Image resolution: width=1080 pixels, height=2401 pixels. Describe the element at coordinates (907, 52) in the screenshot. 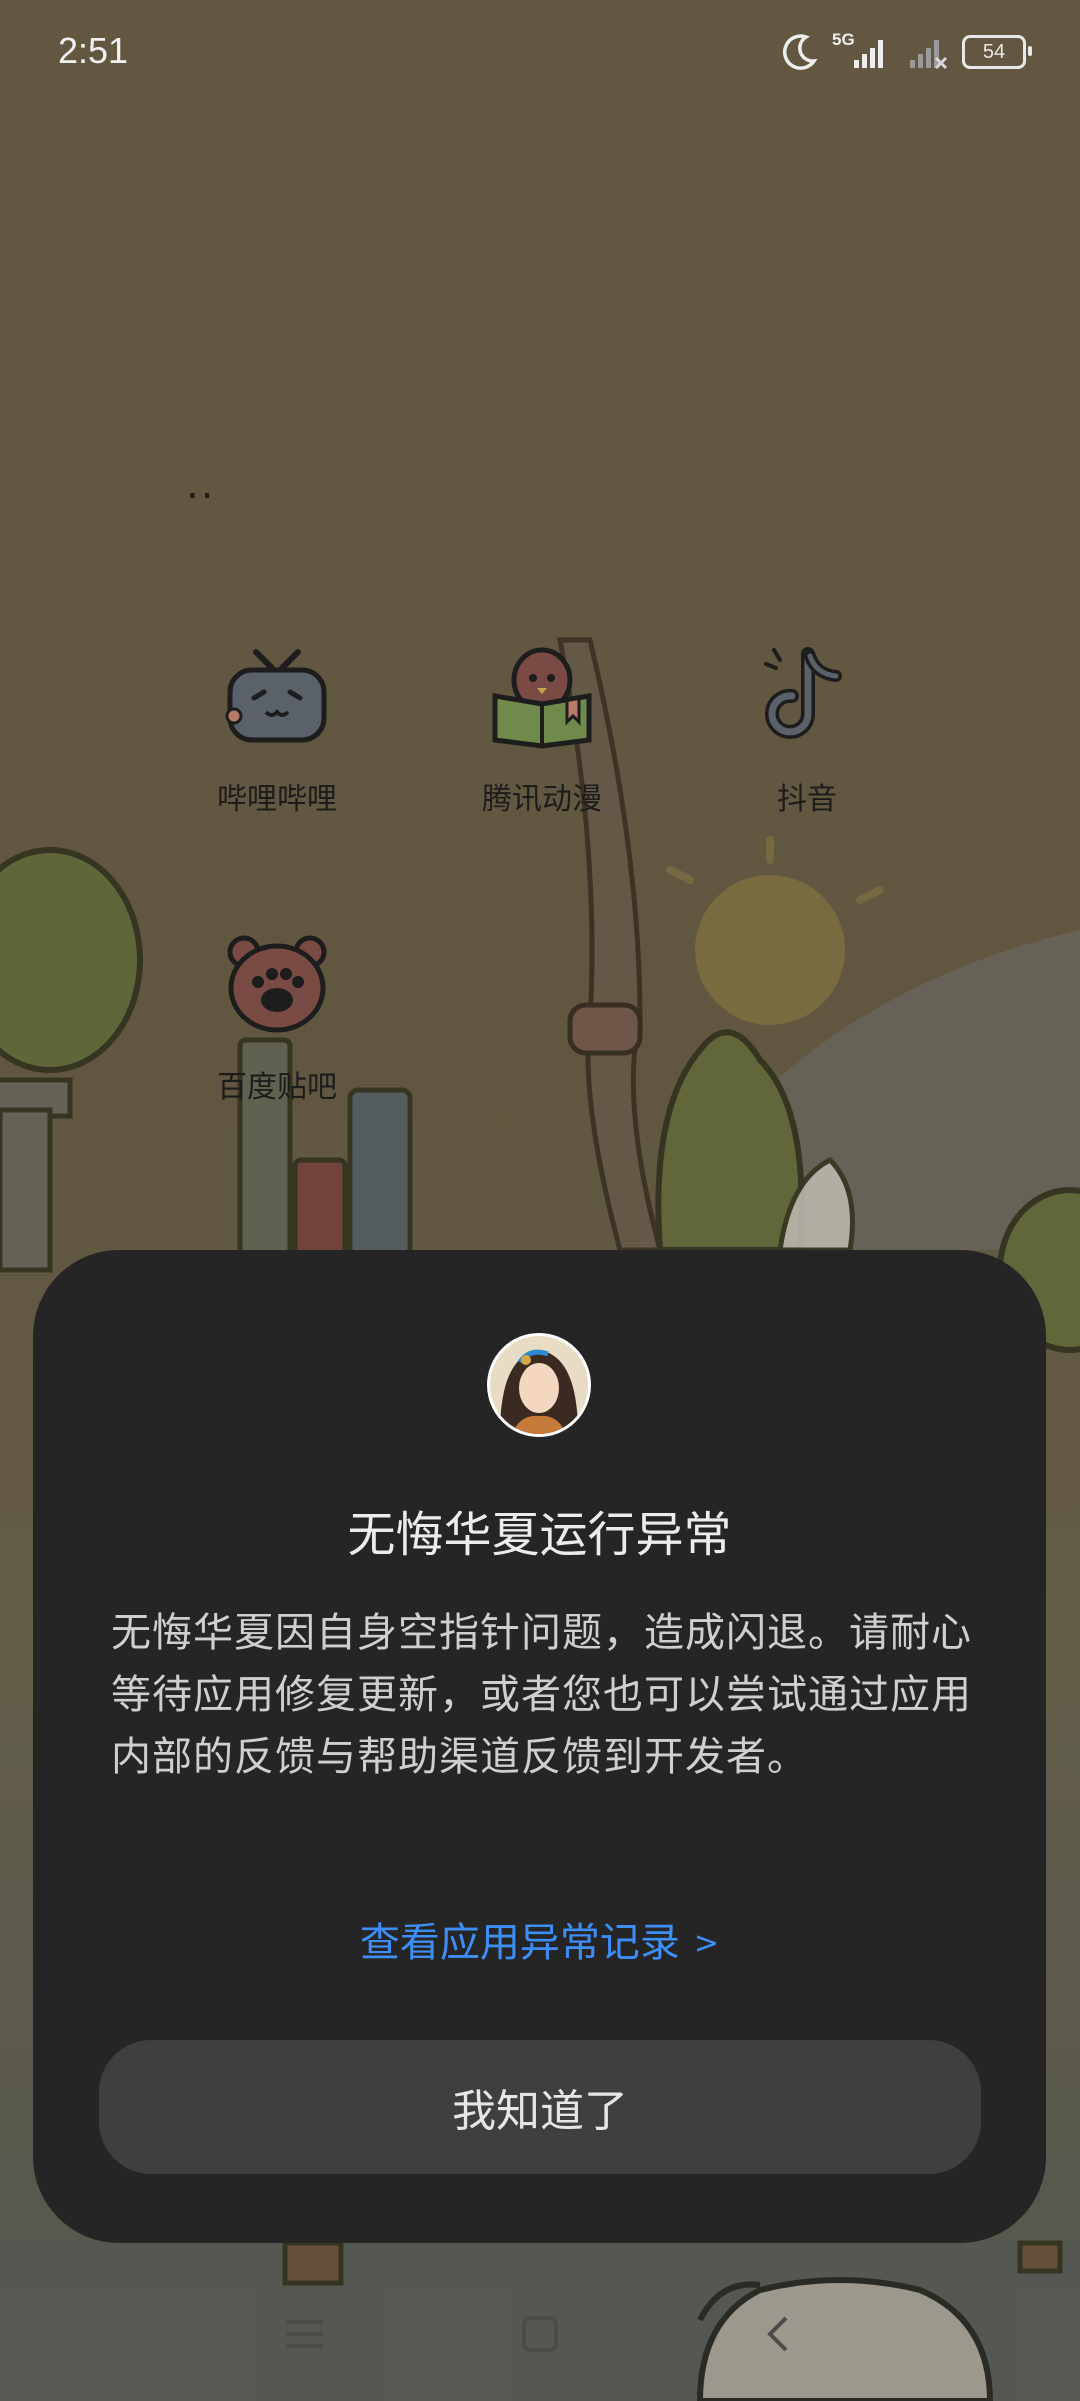

I see `status-icons: 5G 54` at that location.